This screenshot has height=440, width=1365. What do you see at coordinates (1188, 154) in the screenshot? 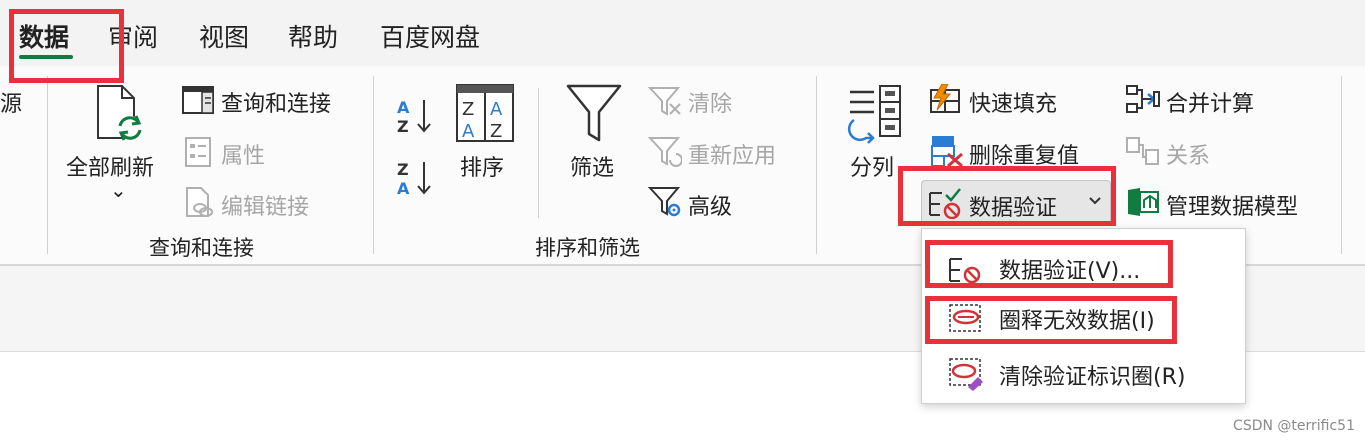
I see `relationships-button: 关系` at bounding box center [1188, 154].